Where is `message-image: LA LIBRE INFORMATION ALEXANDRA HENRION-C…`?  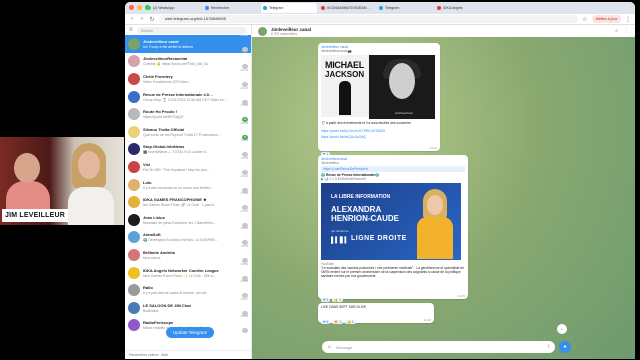
message-image: LA LIBRE INFORMATION ALEXANDRA HENRION-C… is located at coordinates (391, 221).